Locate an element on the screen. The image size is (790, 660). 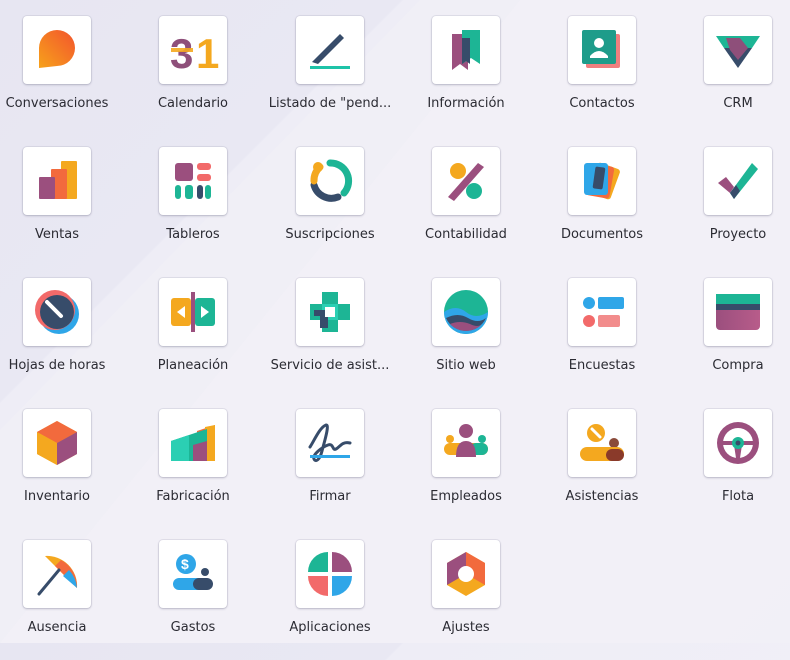
app-label: Gastos is located at coordinates (193, 627).